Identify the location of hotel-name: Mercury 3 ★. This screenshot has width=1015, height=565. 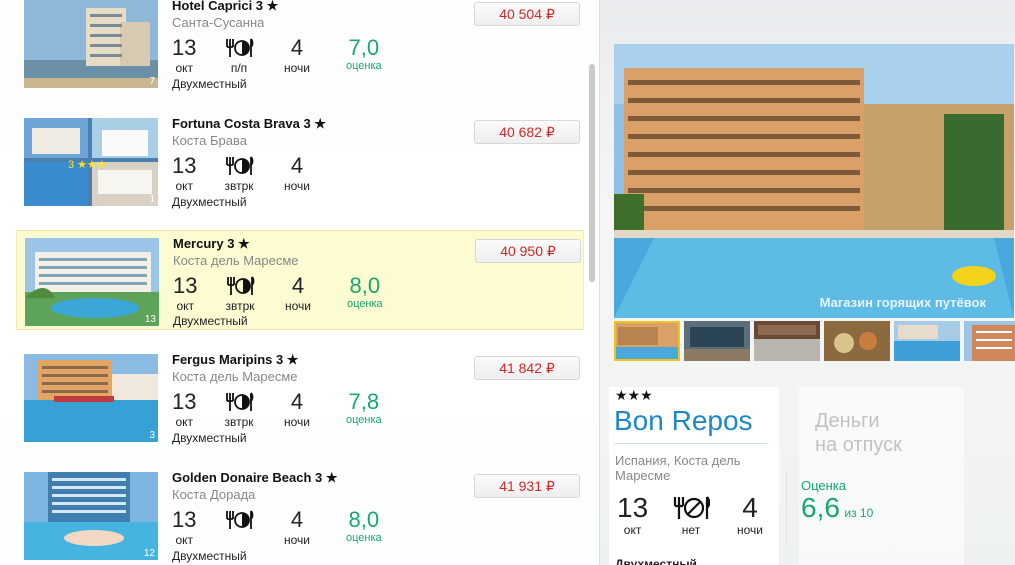
(211, 244).